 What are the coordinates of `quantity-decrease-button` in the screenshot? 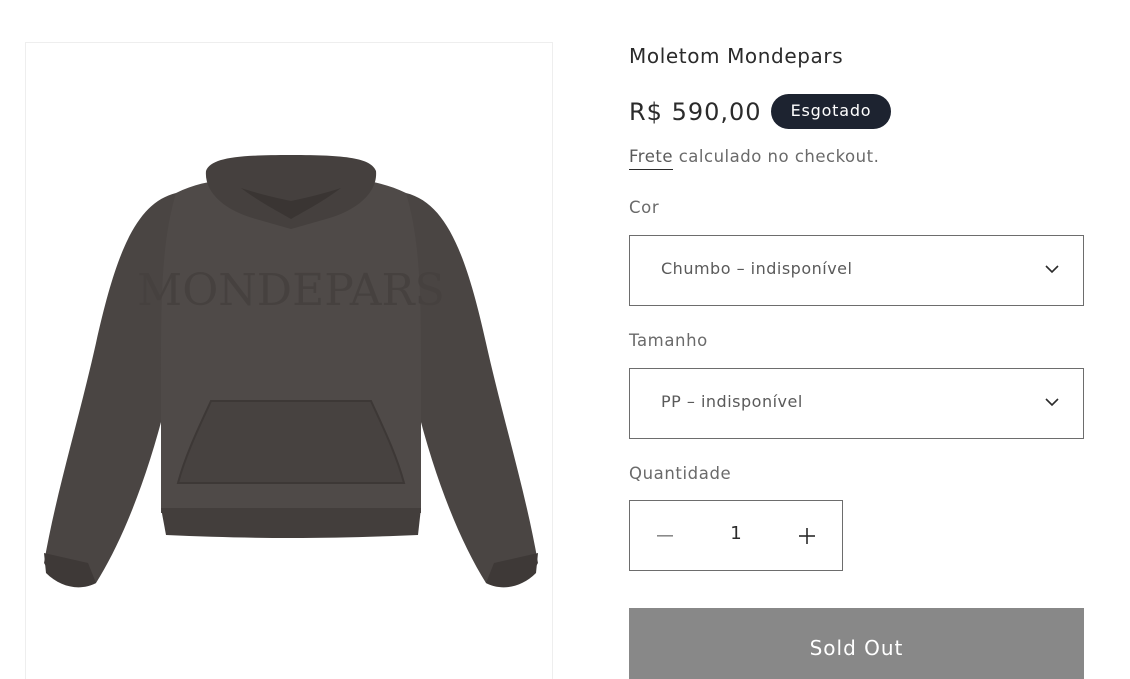 It's located at (665, 535).